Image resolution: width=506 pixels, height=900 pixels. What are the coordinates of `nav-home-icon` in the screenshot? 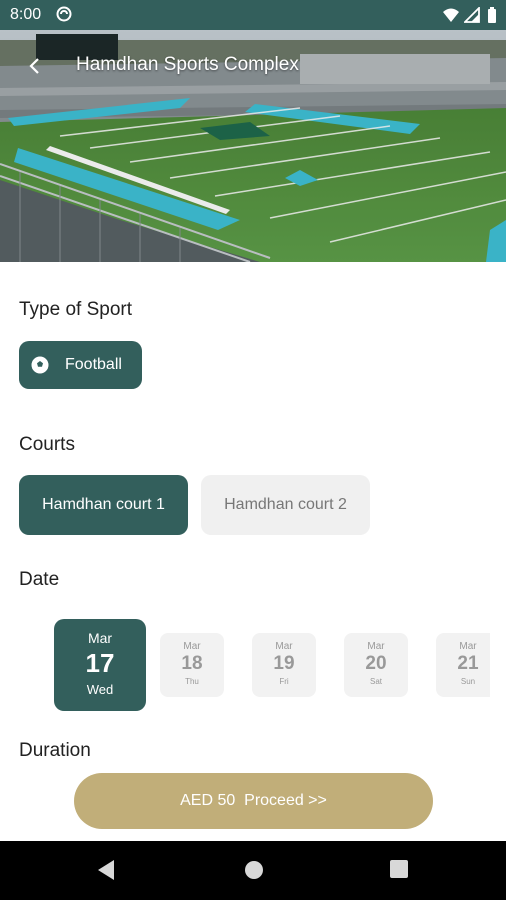 It's located at (254, 870).